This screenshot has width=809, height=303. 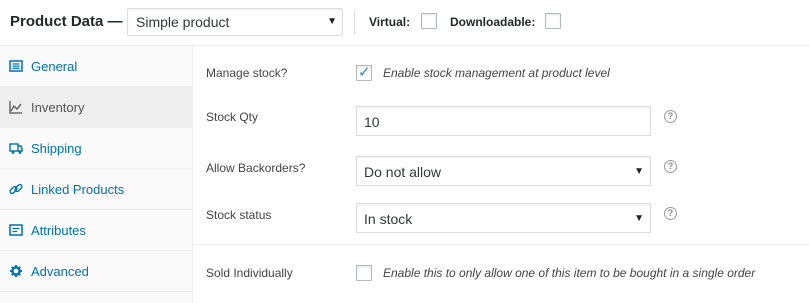 I want to click on manage-stock-checkbox: ✓, so click(x=364, y=72).